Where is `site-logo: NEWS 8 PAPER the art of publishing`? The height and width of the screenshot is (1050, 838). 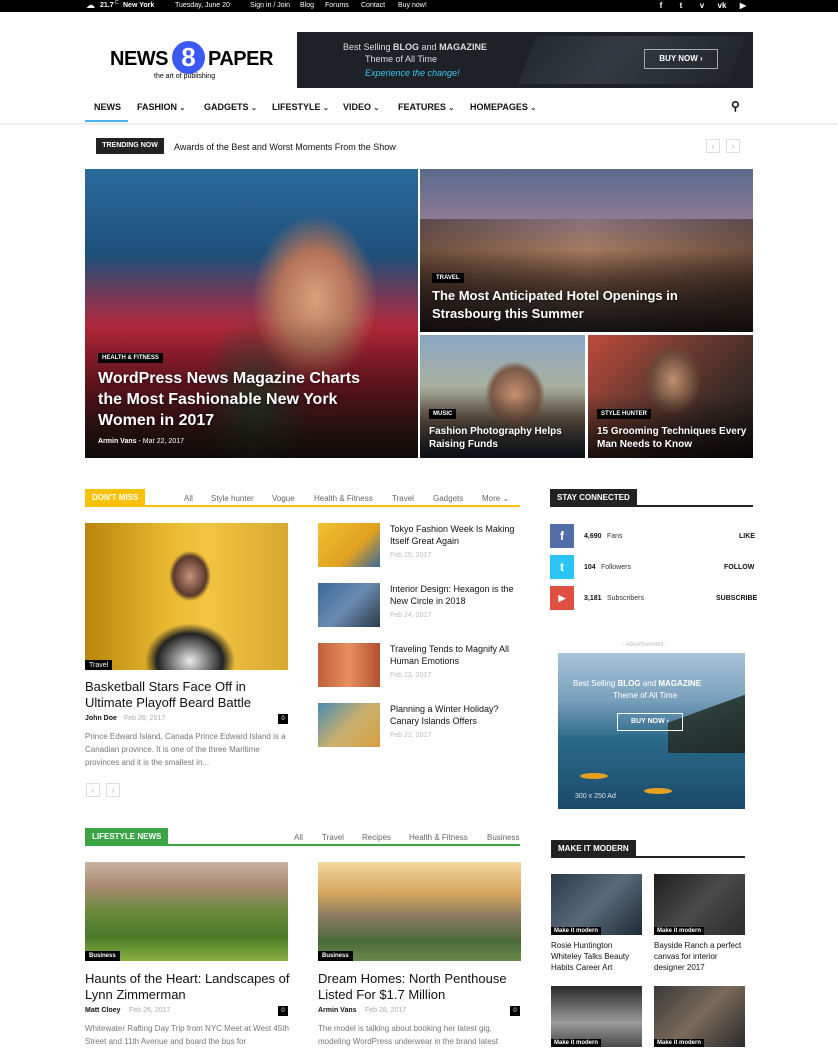
site-logo: NEWS 8 PAPER the art of publishing is located at coordinates (192, 62).